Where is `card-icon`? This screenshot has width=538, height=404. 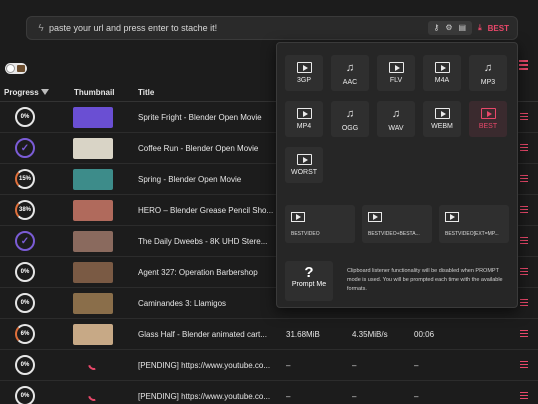
card-icon is located at coordinates (21, 68).